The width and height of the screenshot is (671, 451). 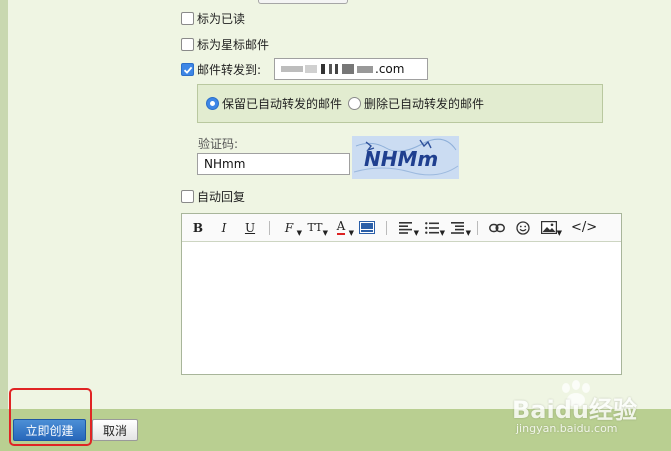 I want to click on keep-forwarded-radio, so click(x=212, y=103).